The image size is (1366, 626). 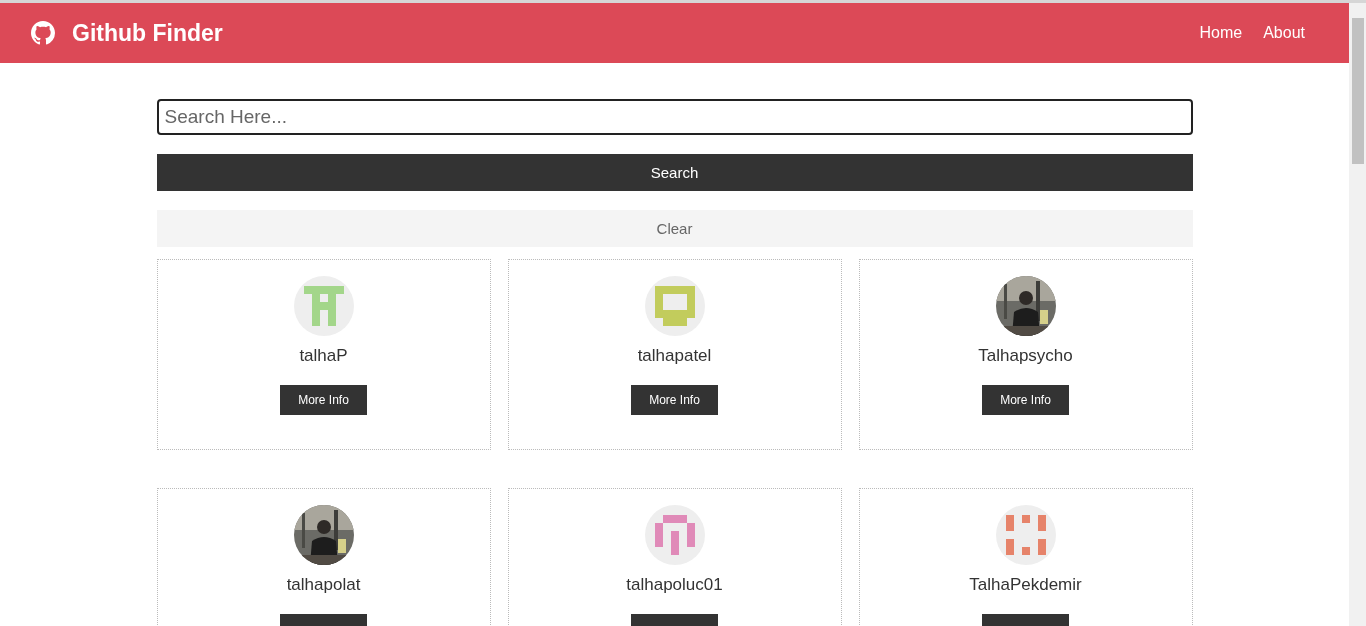 What do you see at coordinates (323, 585) in the screenshot?
I see `username: talhapolat` at bounding box center [323, 585].